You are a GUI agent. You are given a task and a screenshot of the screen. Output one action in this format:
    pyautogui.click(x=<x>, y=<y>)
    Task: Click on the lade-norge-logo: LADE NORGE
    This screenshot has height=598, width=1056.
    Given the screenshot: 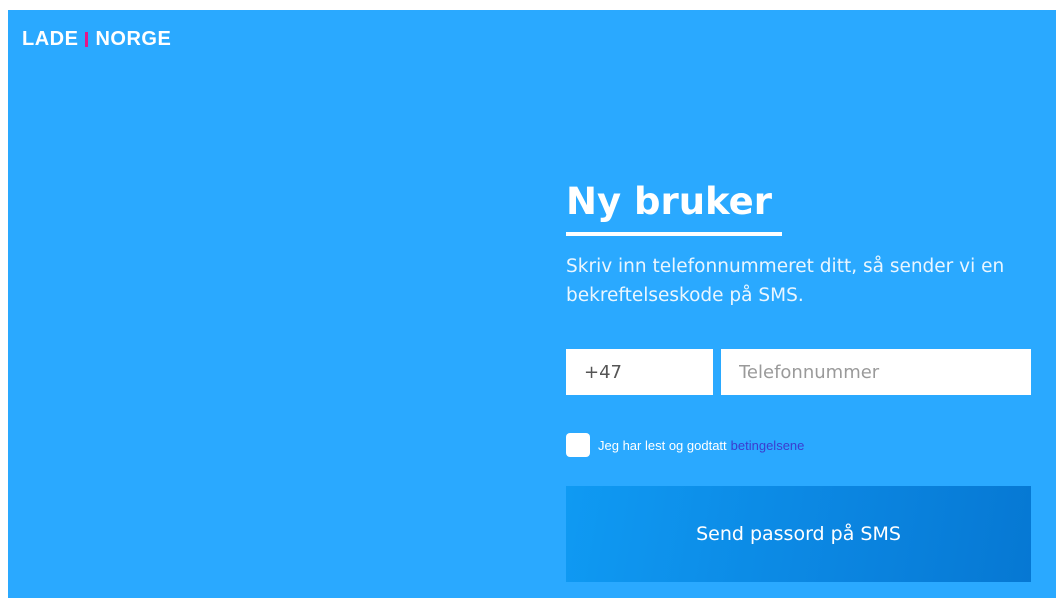 What is the action you would take?
    pyautogui.click(x=96, y=39)
    